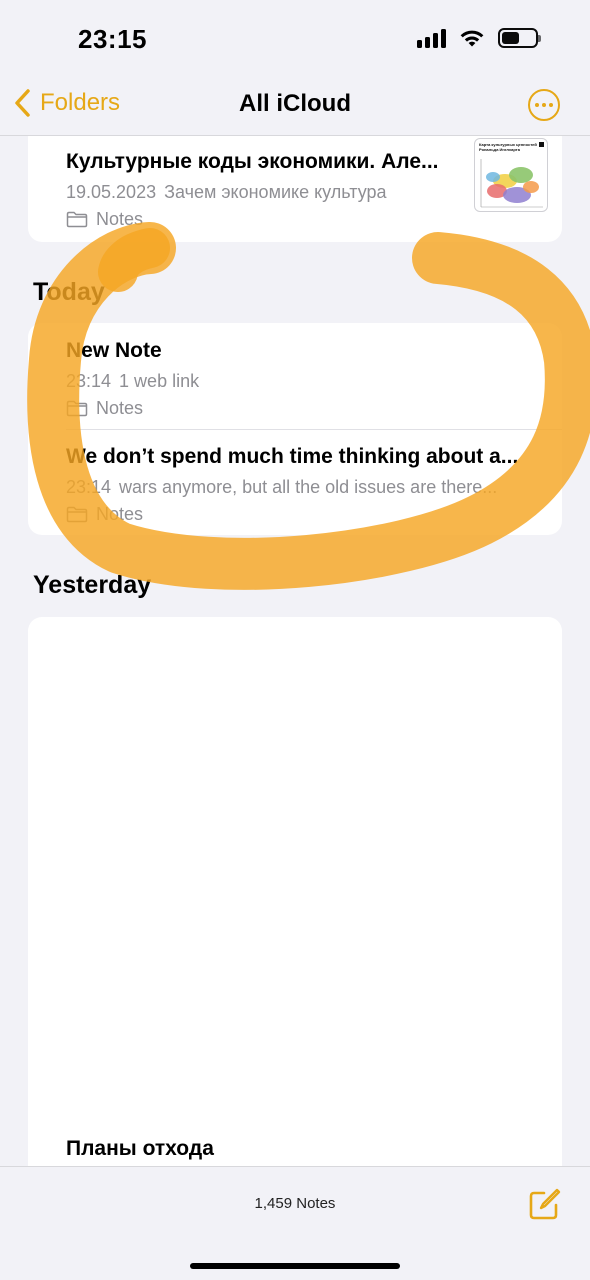  I want to click on section-header-yesterday: Yesterday, so click(92, 585).